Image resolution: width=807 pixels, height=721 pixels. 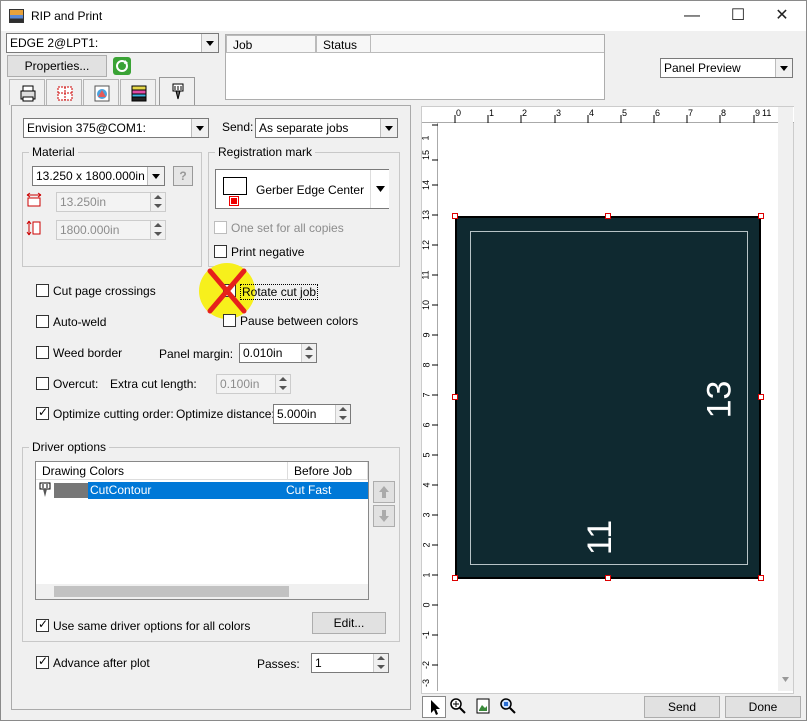 I want to click on h-ruler-ticks, so click(x=621, y=119).